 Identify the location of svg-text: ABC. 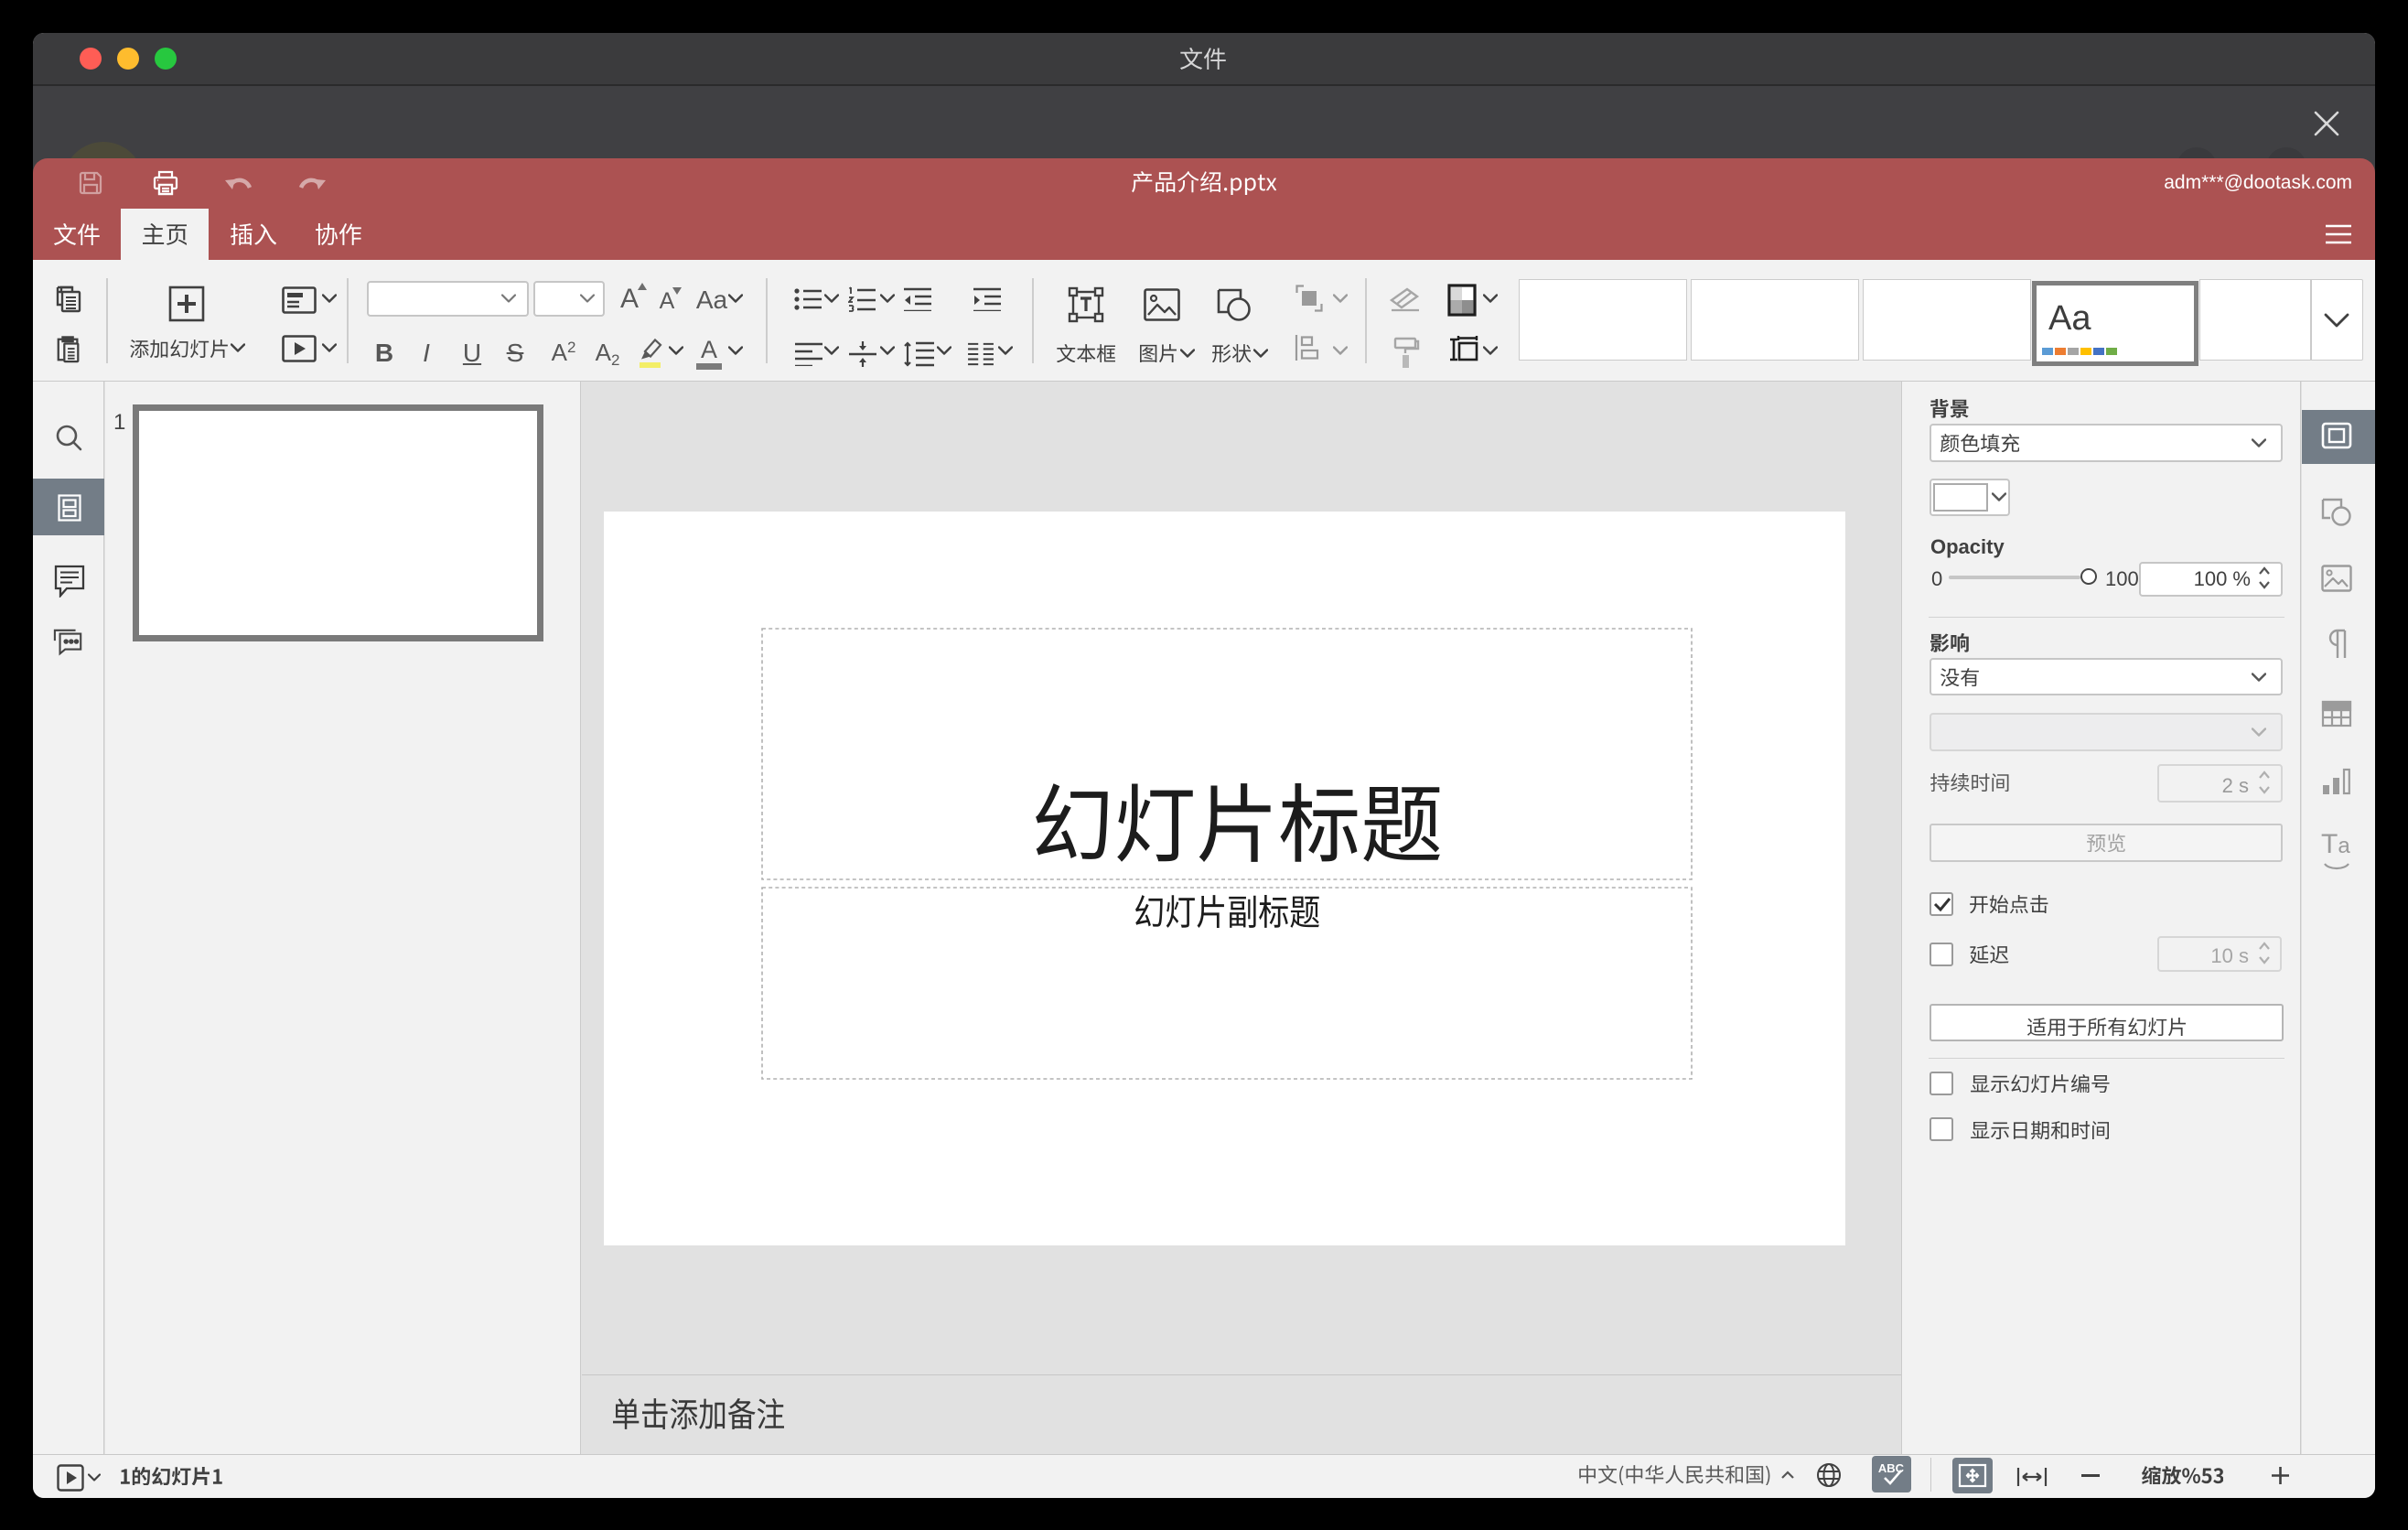
(1891, 1468).